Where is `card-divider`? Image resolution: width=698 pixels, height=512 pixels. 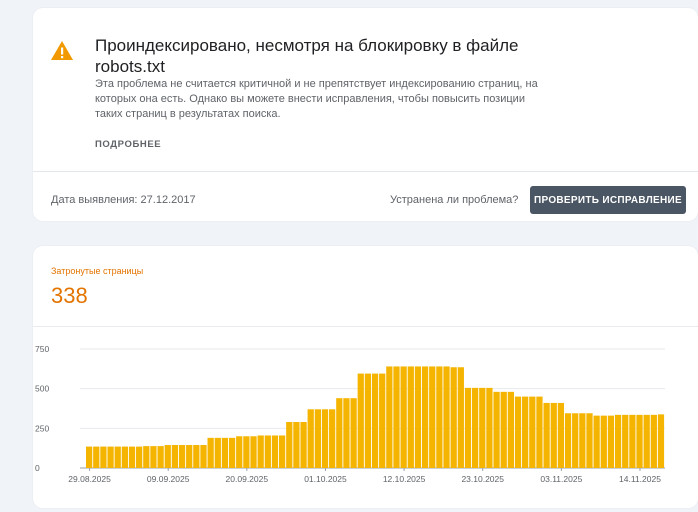 card-divider is located at coordinates (365, 171).